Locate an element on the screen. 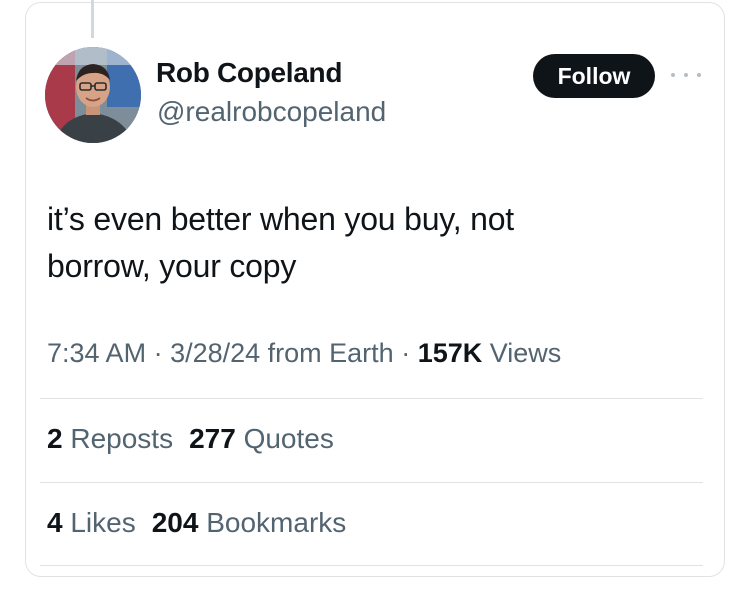 This screenshot has height=591, width=750. views-label: Views is located at coordinates (522, 353).